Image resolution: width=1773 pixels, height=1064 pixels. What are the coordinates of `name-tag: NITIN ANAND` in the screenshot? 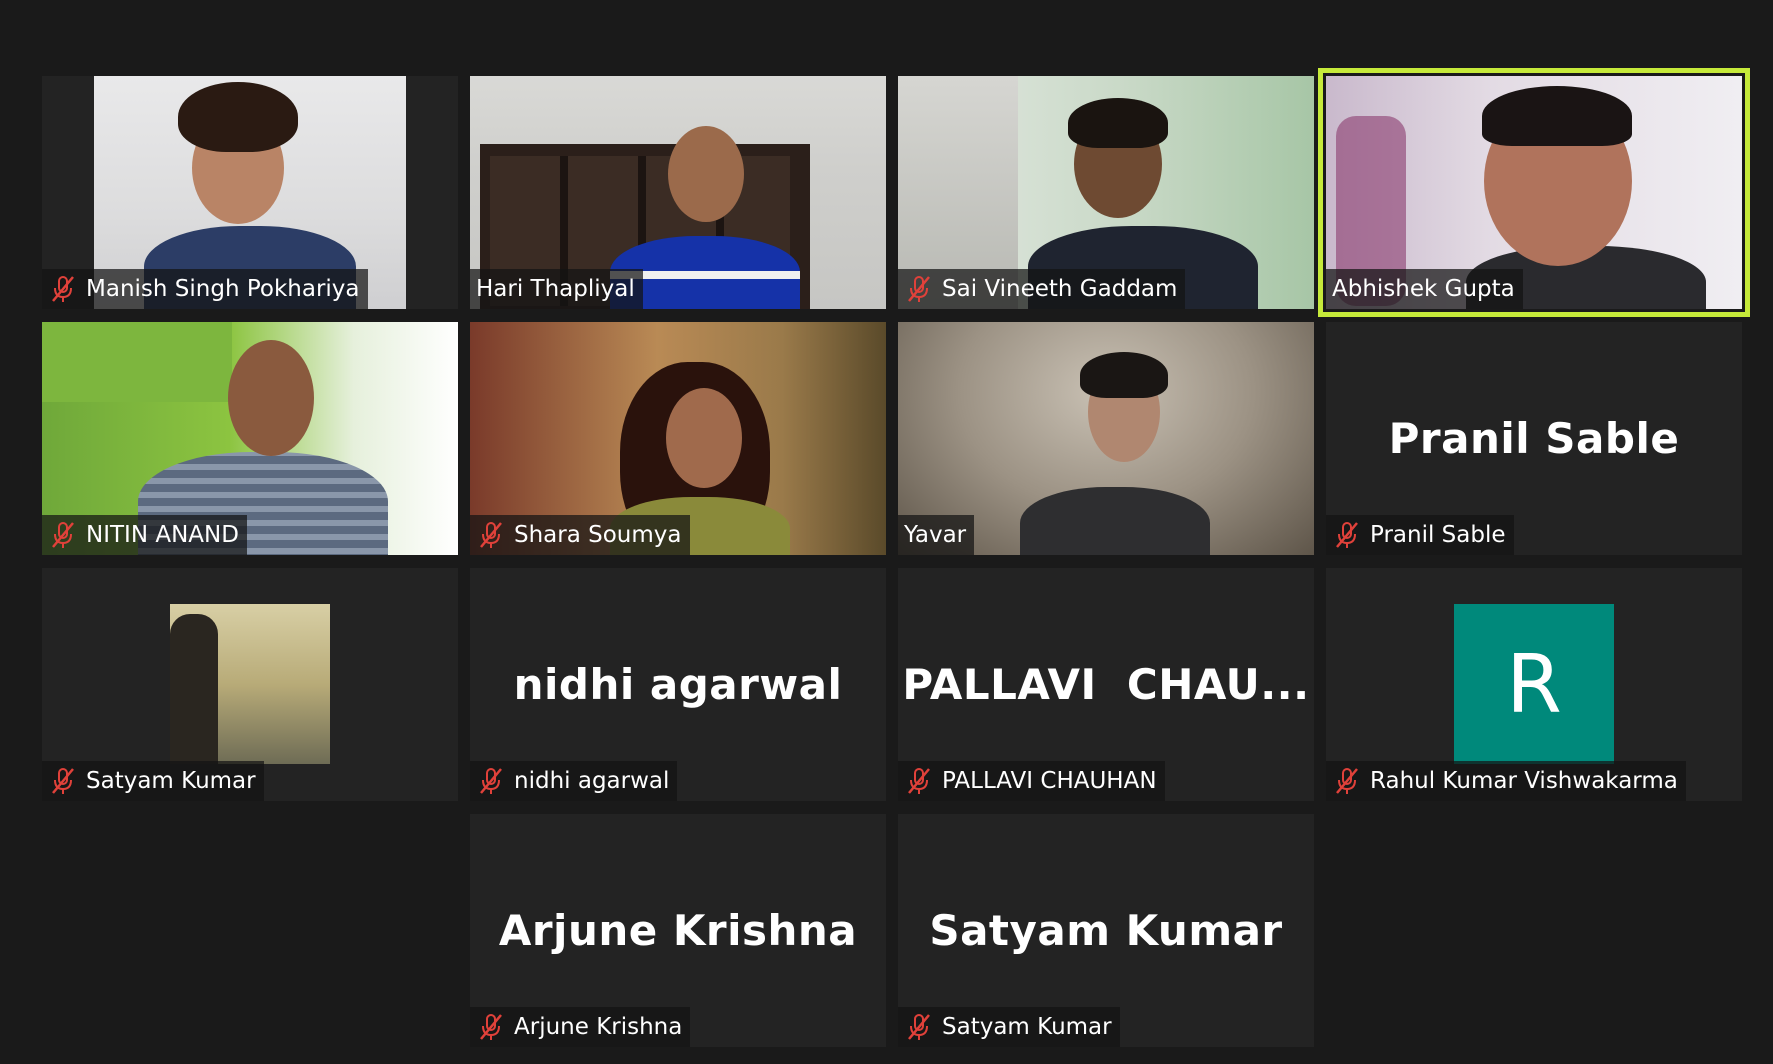 It's located at (144, 535).